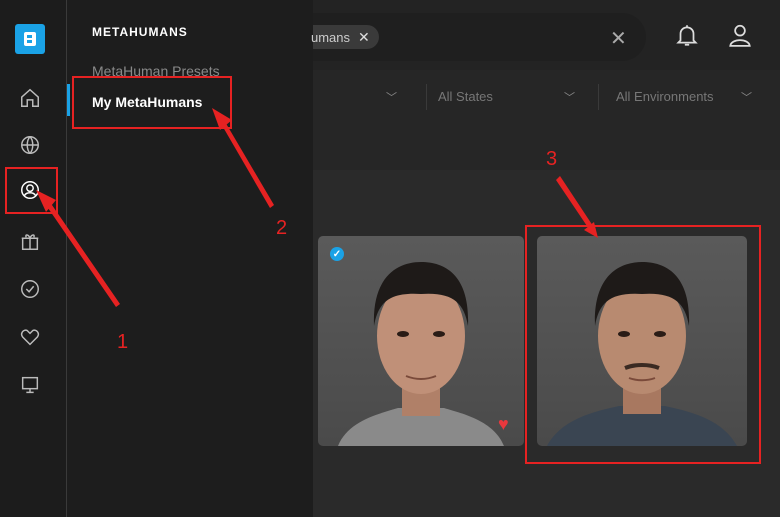 This screenshot has width=780, height=517. I want to click on filter-states-dropdown: All States, so click(465, 96).